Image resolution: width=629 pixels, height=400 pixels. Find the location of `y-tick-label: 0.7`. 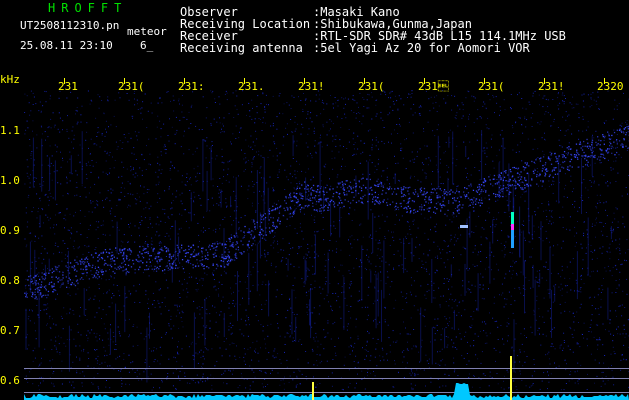

y-tick-label: 0.7 is located at coordinates (10, 330).